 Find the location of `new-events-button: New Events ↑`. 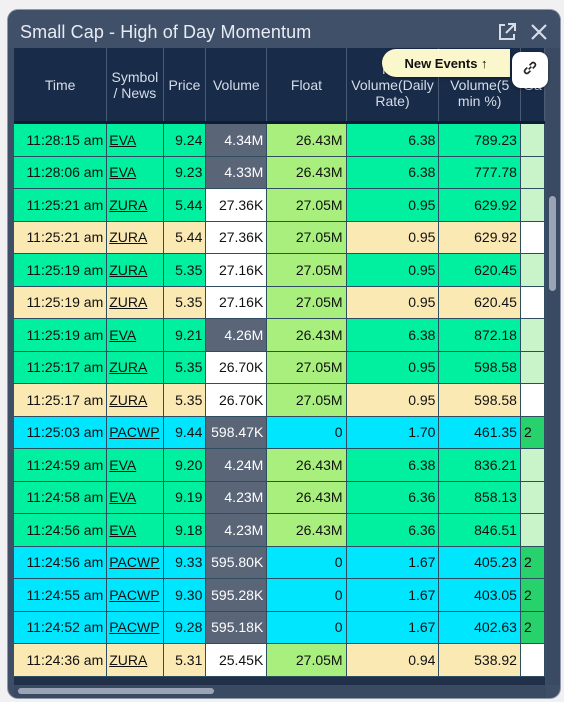

new-events-button: New Events ↑ is located at coordinates (446, 63).